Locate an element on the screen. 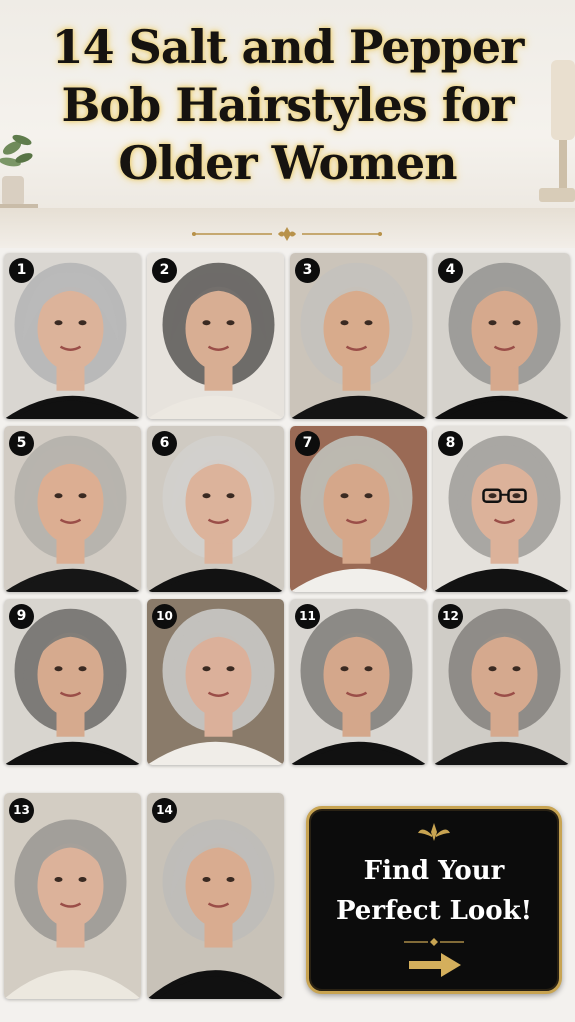  hairstyle-card: 6 is located at coordinates (215, 509).